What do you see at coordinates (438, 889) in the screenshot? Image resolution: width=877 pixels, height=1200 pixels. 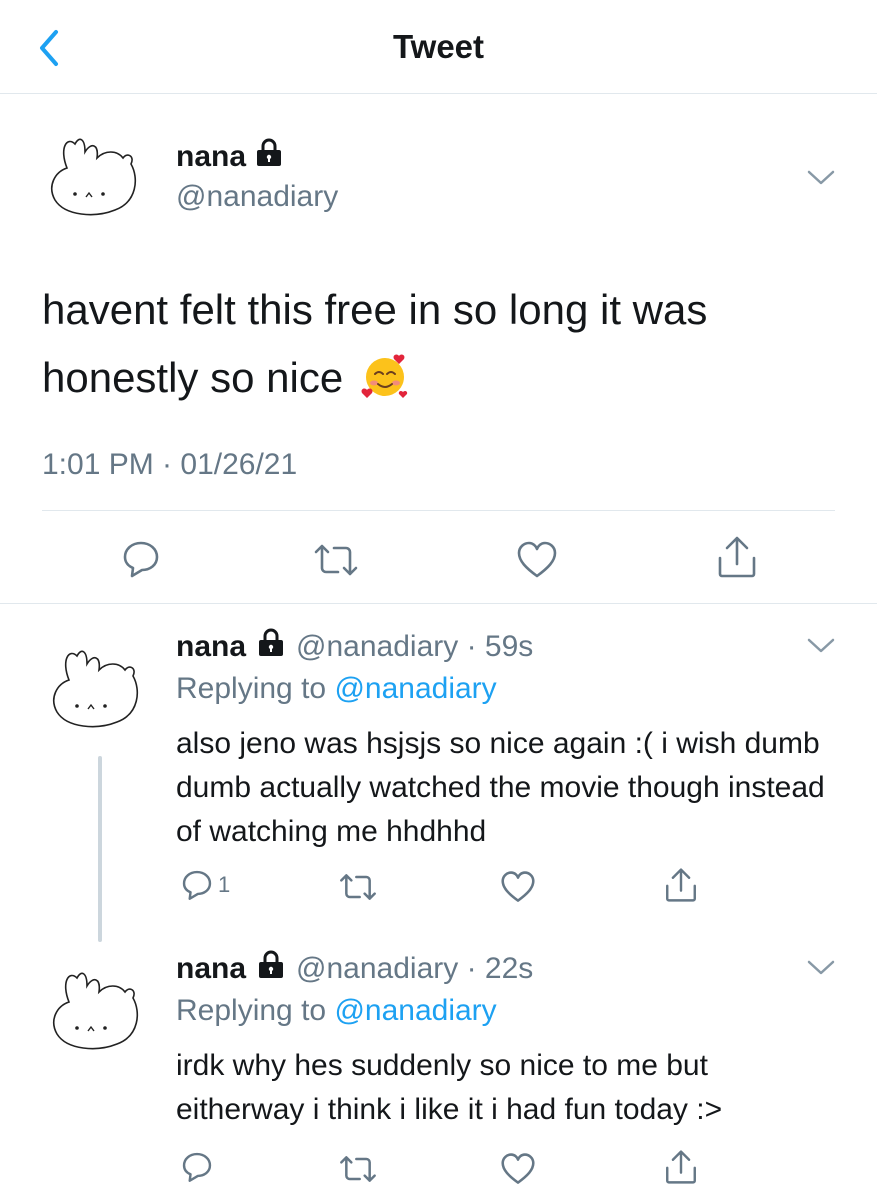 I see `reply-actions: 1` at bounding box center [438, 889].